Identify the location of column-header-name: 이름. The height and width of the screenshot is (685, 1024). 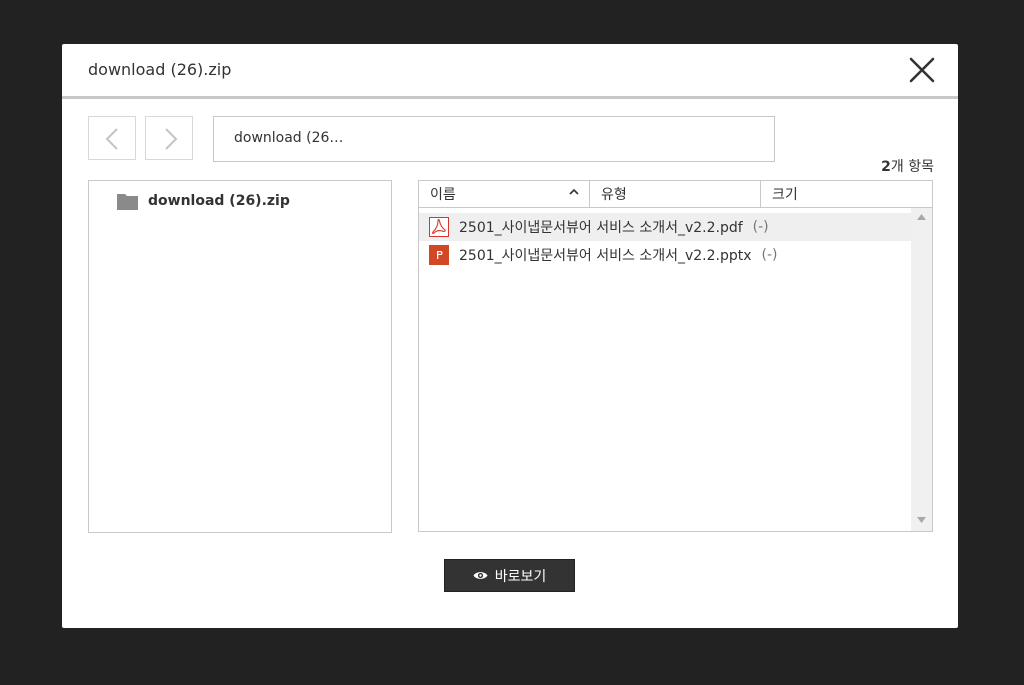
(504, 194).